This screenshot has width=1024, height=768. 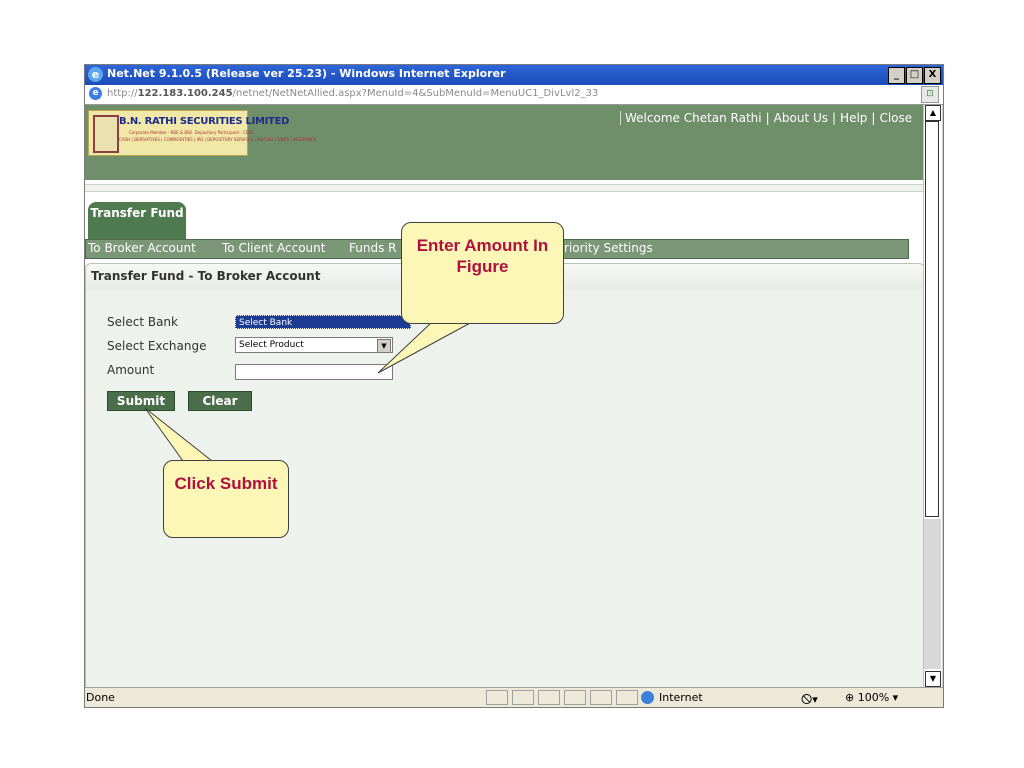 What do you see at coordinates (933, 679) in the screenshot?
I see `scroll-down-icon: ▼` at bounding box center [933, 679].